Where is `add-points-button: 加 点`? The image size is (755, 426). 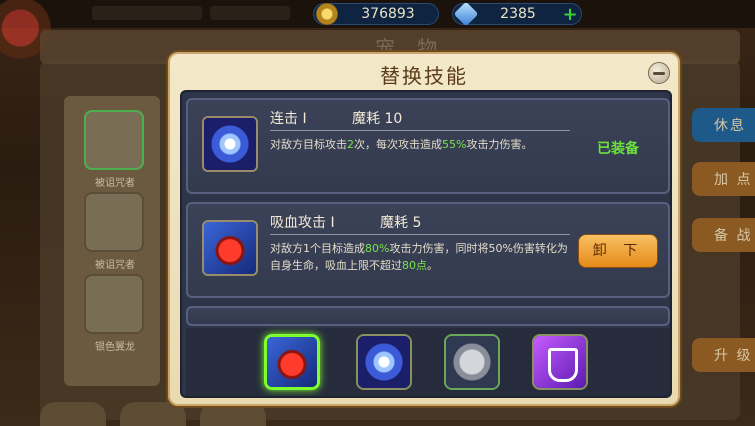
add-points-button: 加 点 is located at coordinates (723, 179).